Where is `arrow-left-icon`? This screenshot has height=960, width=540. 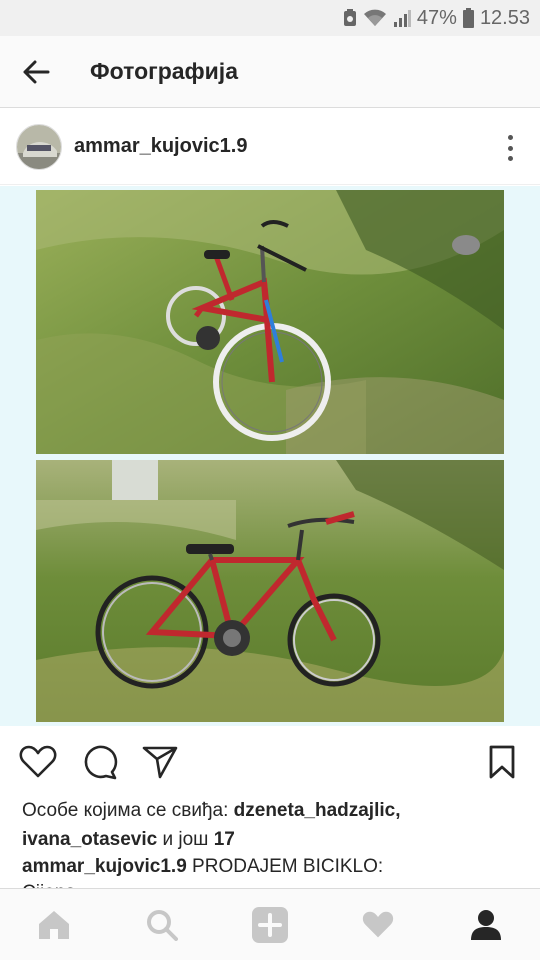 arrow-left-icon is located at coordinates (36, 71).